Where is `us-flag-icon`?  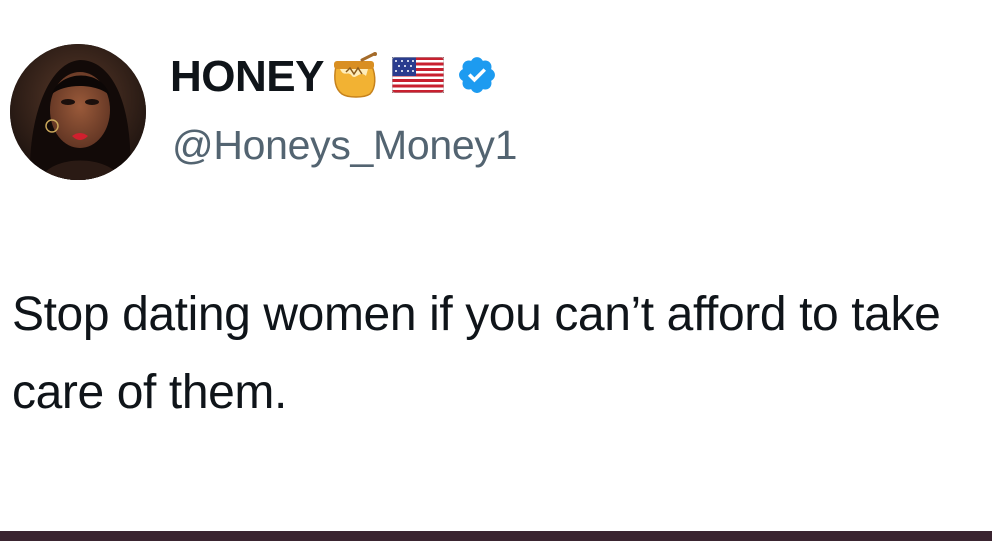 us-flag-icon is located at coordinates (418, 77).